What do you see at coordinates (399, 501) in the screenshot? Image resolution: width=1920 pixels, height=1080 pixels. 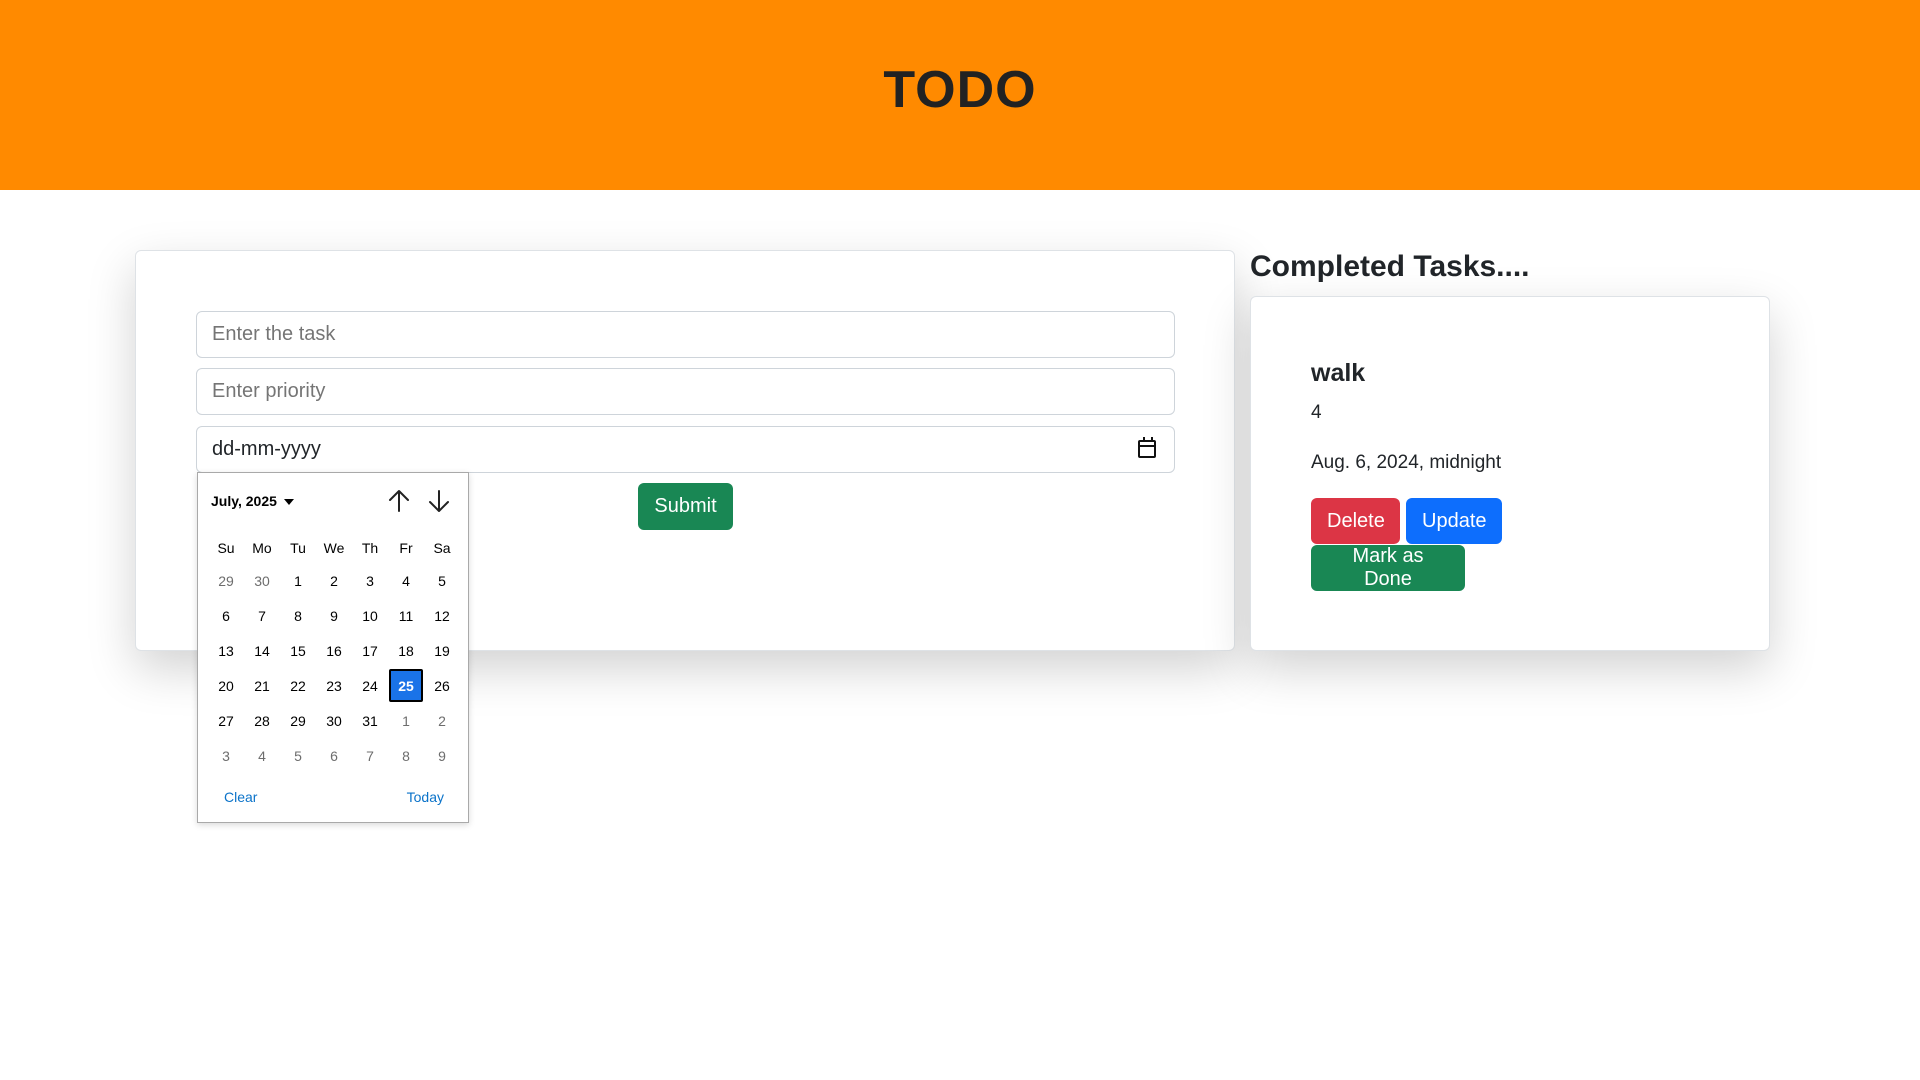 I see `arrow-up-icon` at bounding box center [399, 501].